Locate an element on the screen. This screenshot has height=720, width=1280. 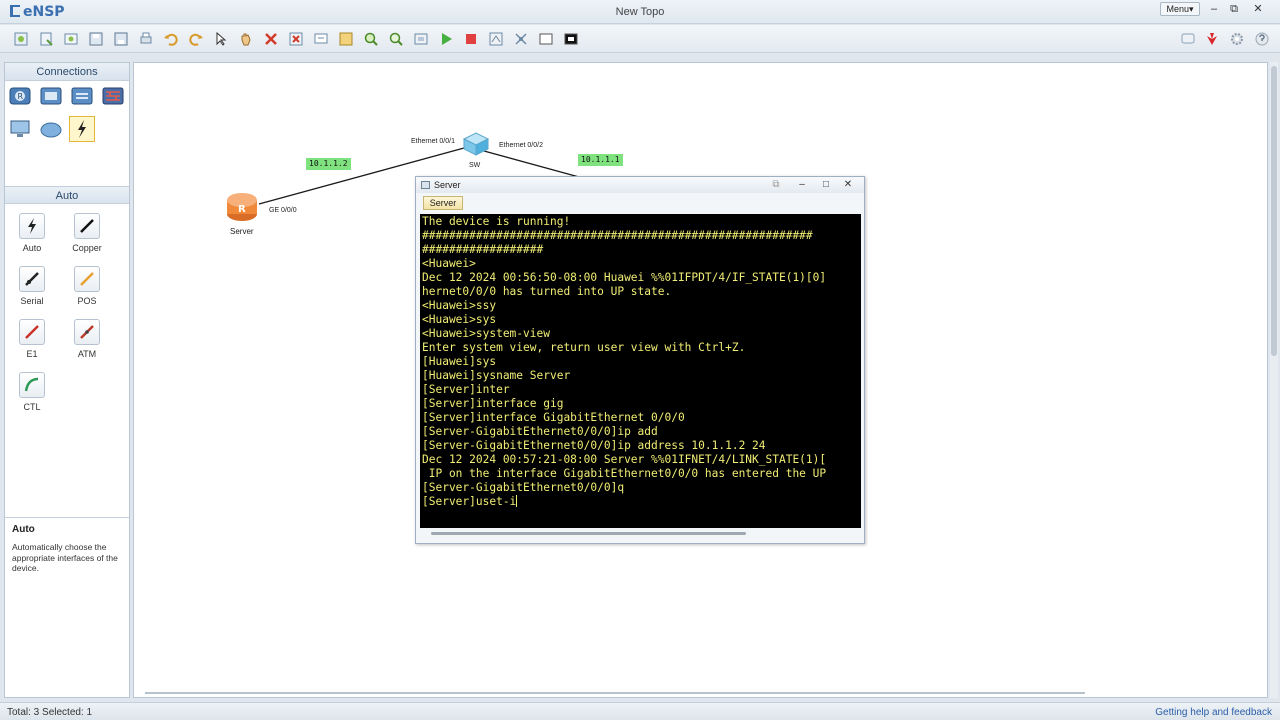
switch-node is located at coordinates (476, 144).